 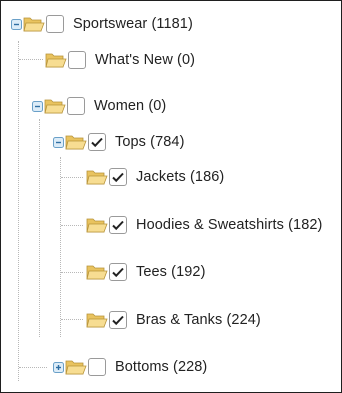 What do you see at coordinates (180, 177) in the screenshot?
I see `node-label: Jackets (186)` at bounding box center [180, 177].